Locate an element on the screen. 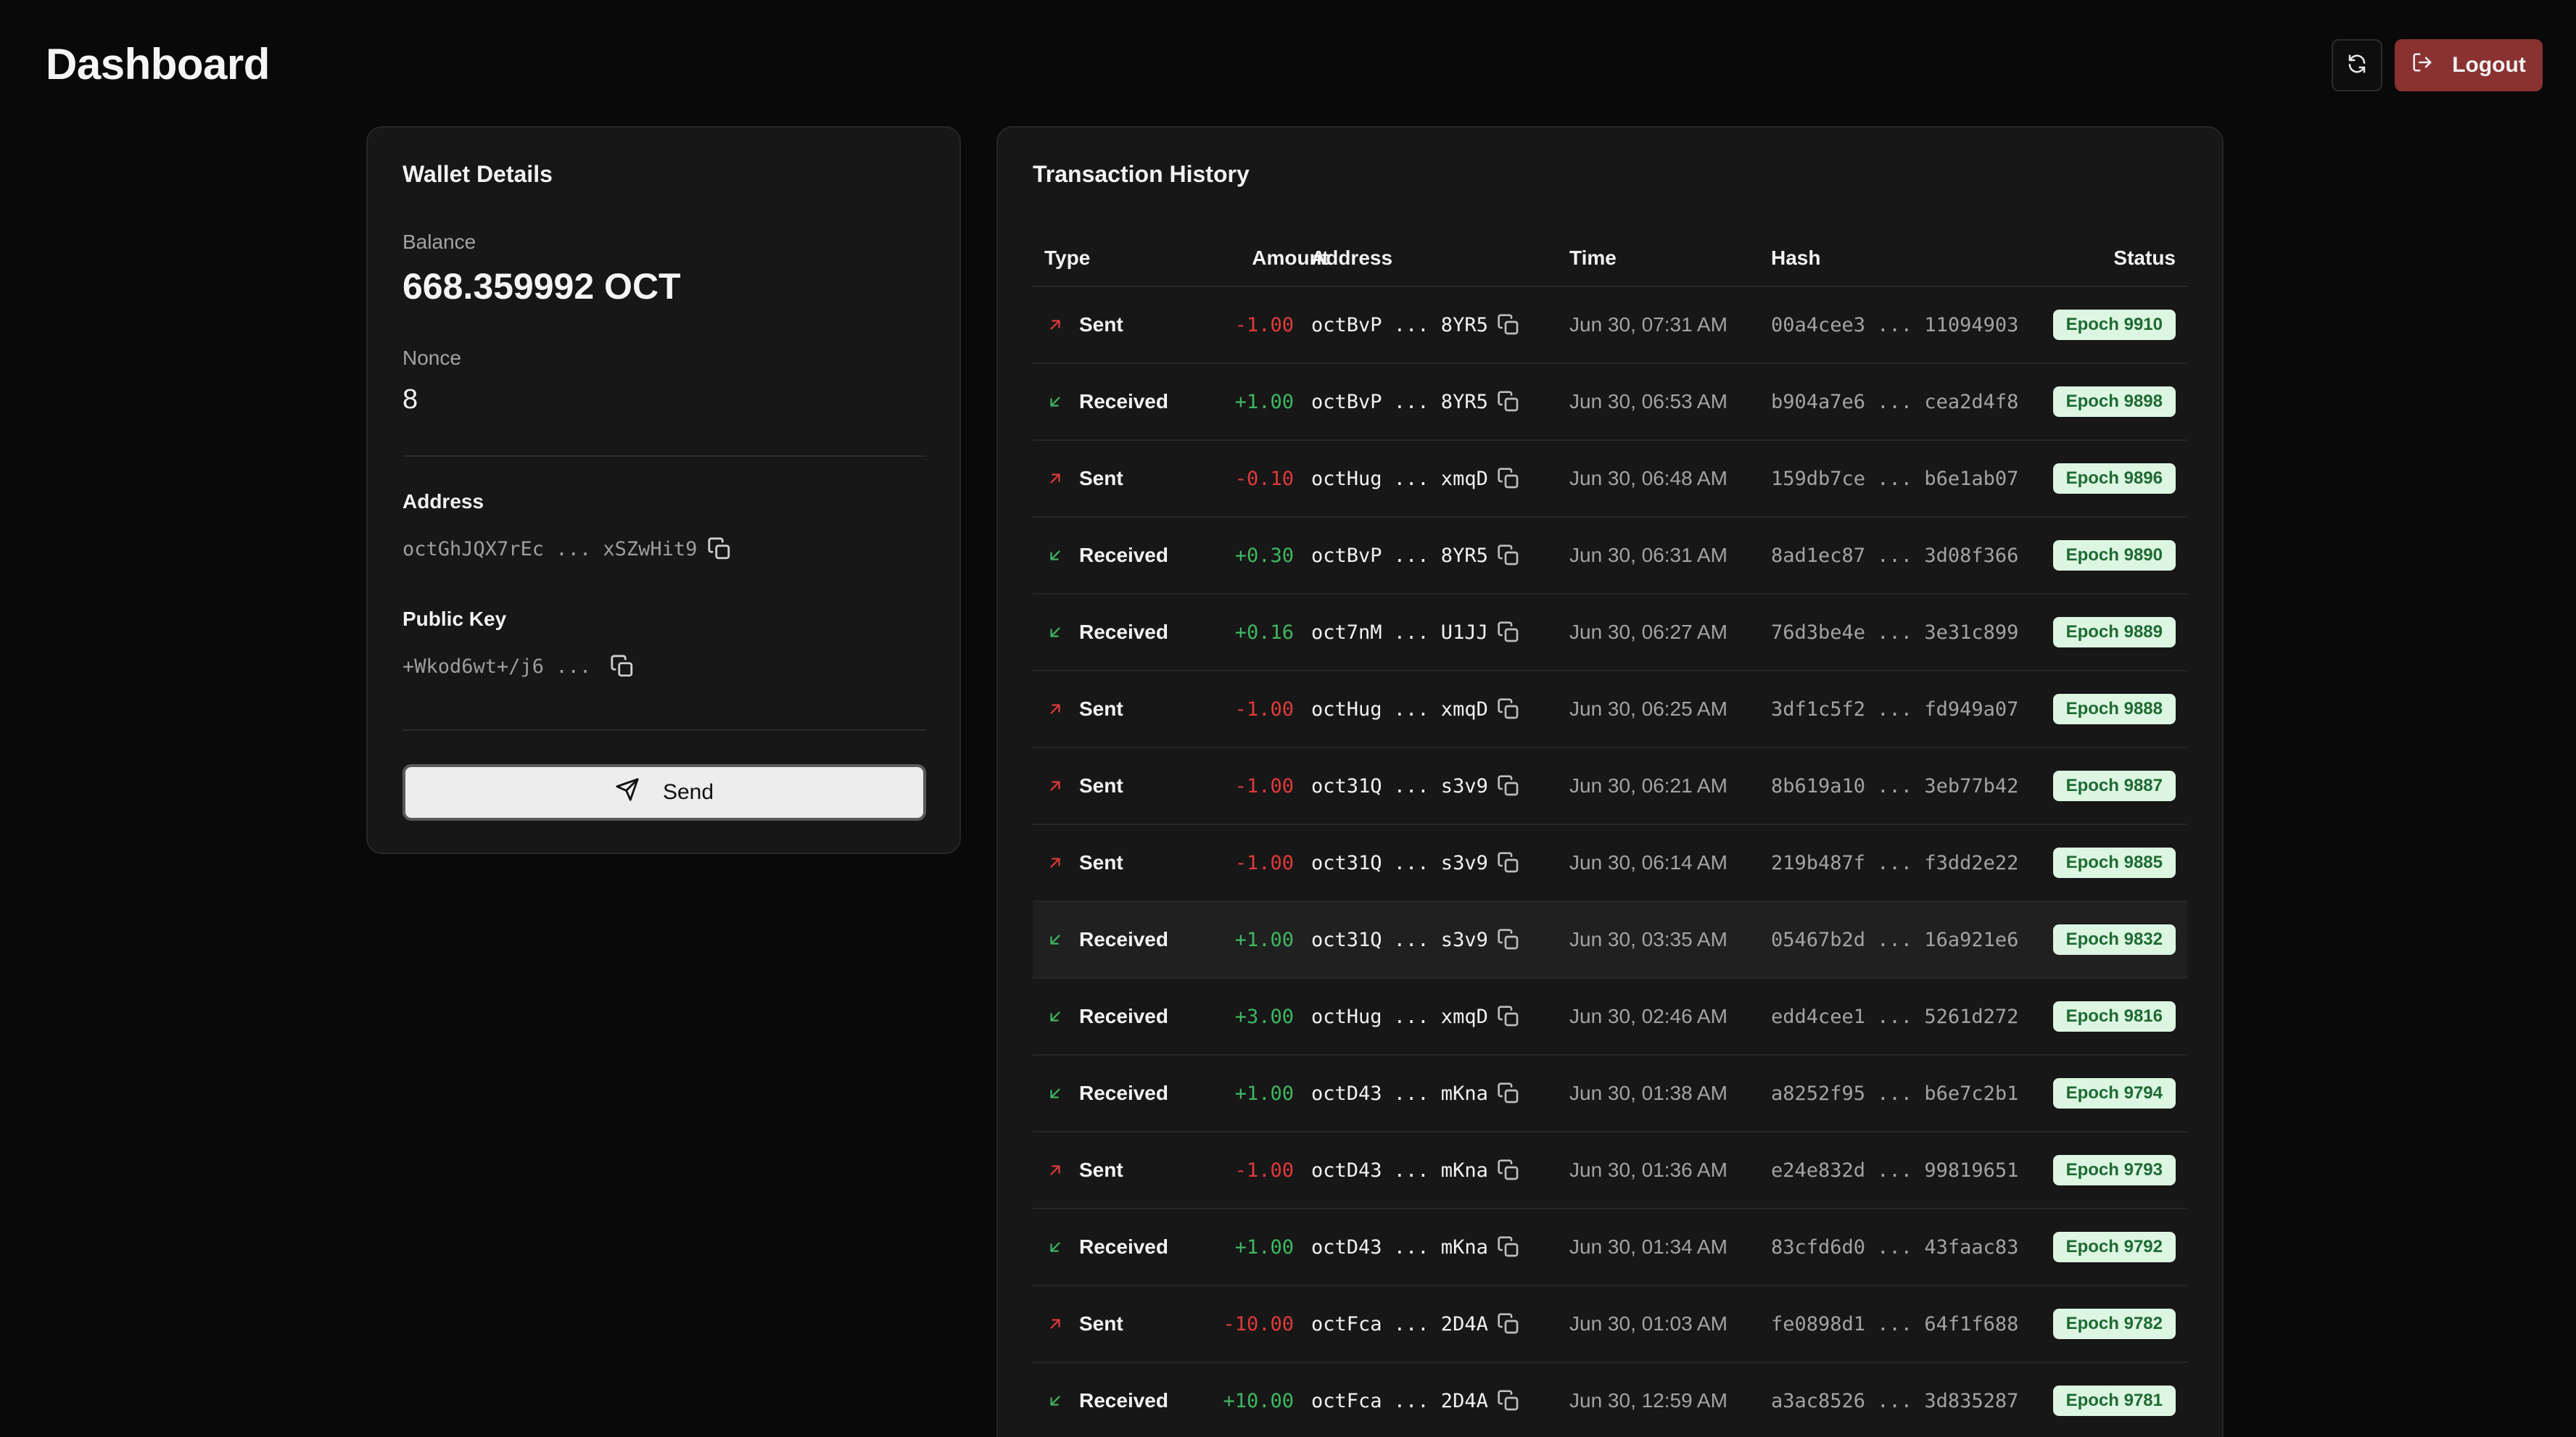 The image size is (2576, 1437). tx-time: Jun 30, 01:34 AM is located at coordinates (1648, 1246).